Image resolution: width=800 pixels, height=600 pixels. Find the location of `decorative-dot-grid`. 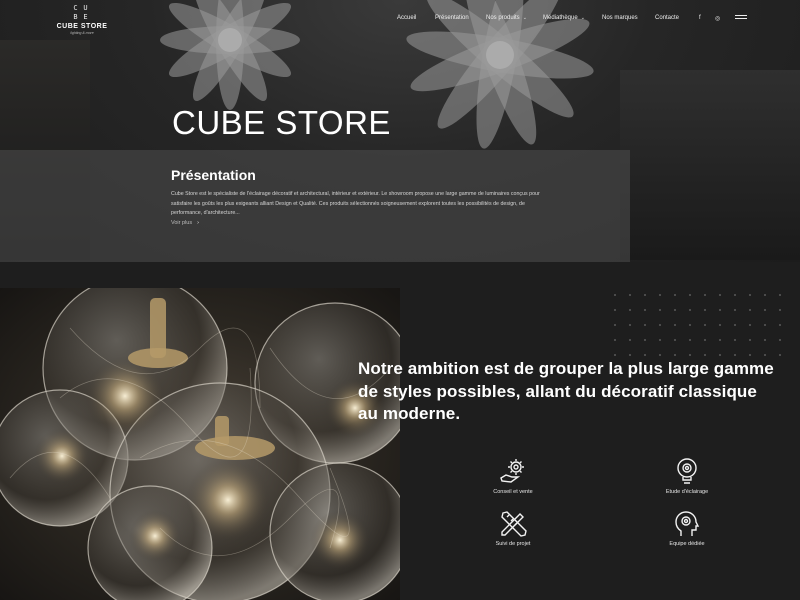

decorative-dot-grid is located at coordinates (697, 325).